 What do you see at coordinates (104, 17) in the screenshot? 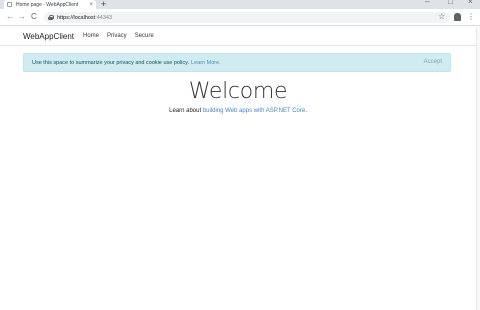
I see `url-port: :44343` at bounding box center [104, 17].